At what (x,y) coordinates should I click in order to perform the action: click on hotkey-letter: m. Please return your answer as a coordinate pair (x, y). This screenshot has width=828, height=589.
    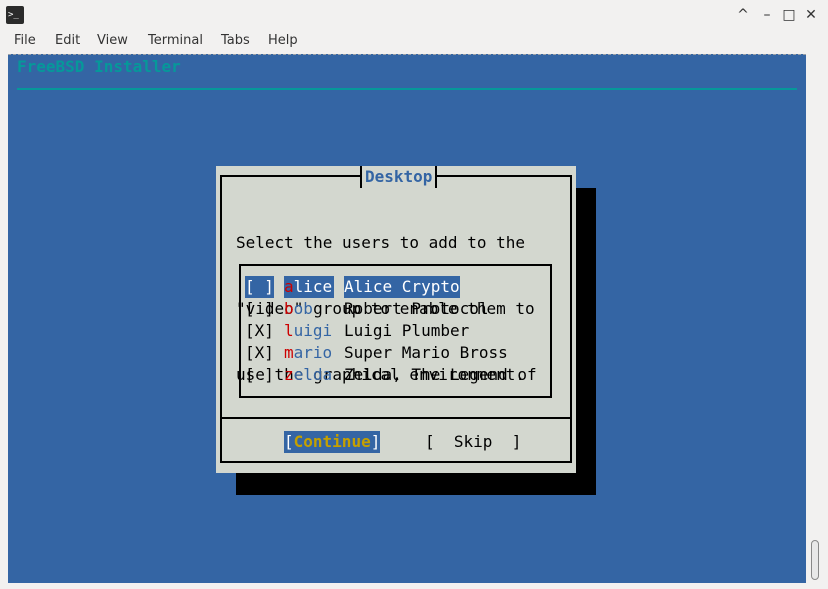
    Looking at the image, I should click on (289, 352).